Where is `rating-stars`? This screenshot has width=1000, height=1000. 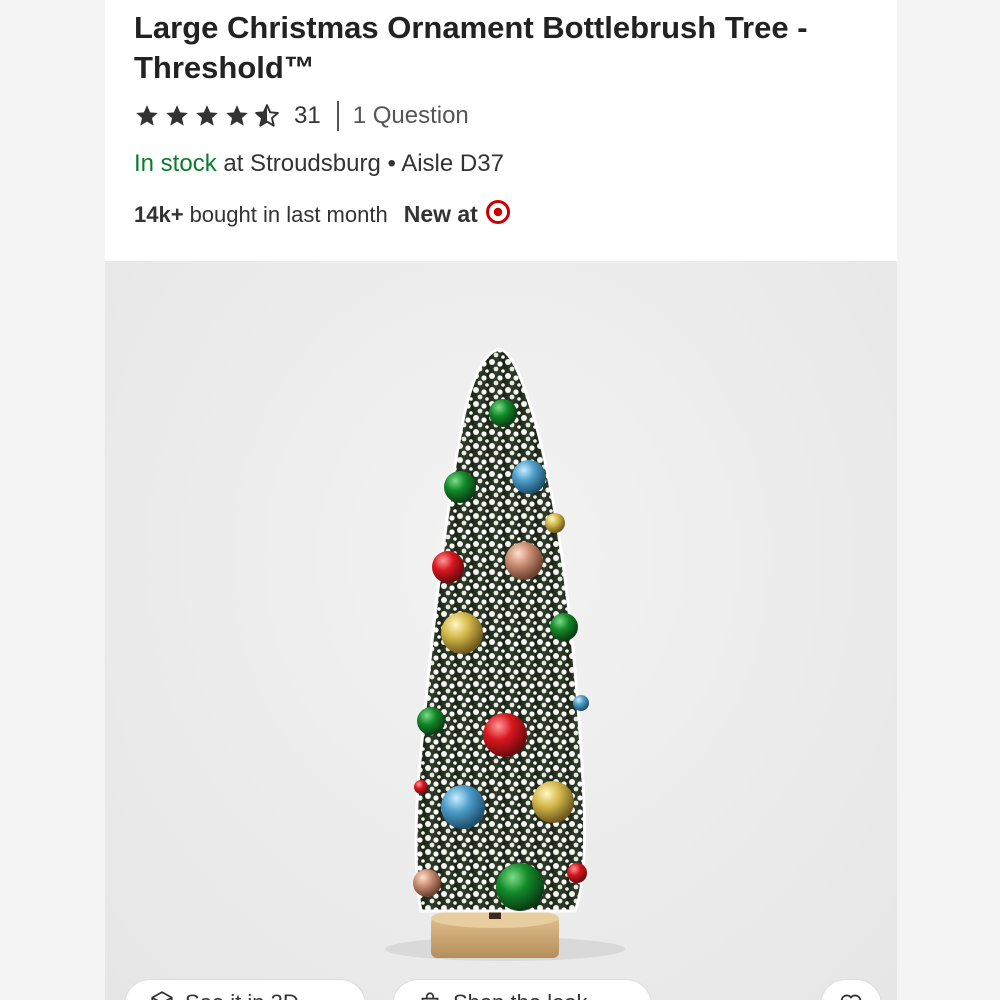 rating-stars is located at coordinates (207, 116).